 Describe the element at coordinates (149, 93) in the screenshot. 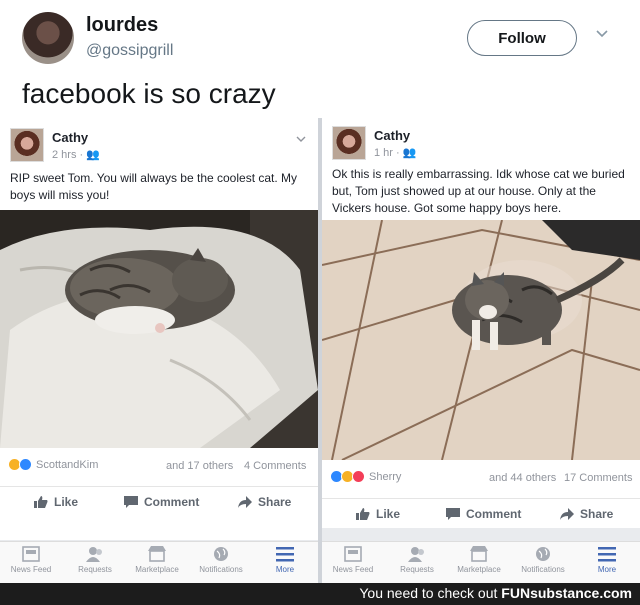

I see `tweet-text: facebook is so crazy` at that location.